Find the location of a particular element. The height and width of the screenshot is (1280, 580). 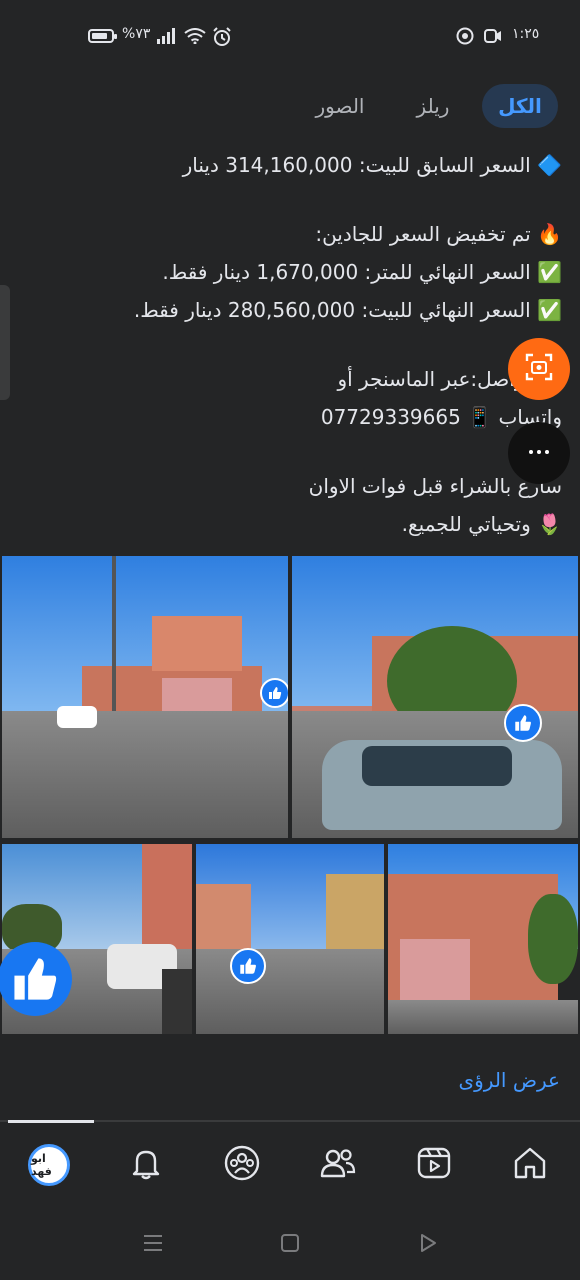

post-line: واتساب 📱 07729339665 is located at coordinates (441, 417).